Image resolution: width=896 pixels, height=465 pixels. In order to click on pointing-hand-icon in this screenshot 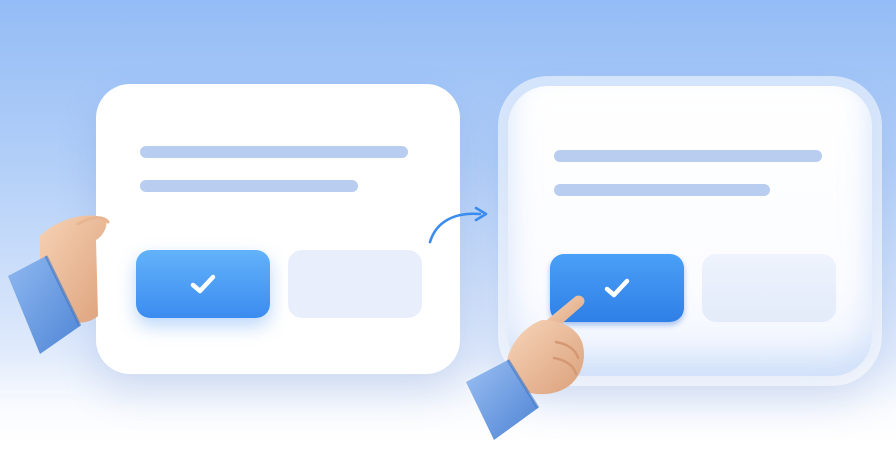, I will do `click(525, 367)`.